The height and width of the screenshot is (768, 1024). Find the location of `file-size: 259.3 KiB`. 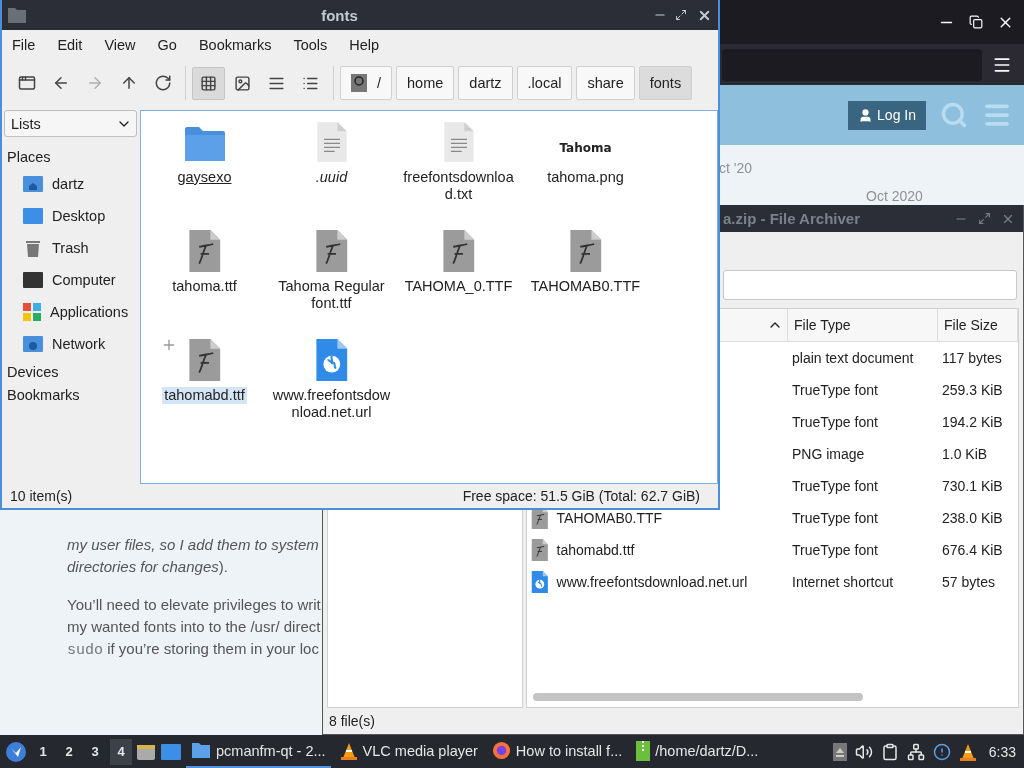

file-size: 259.3 KiB is located at coordinates (972, 390).